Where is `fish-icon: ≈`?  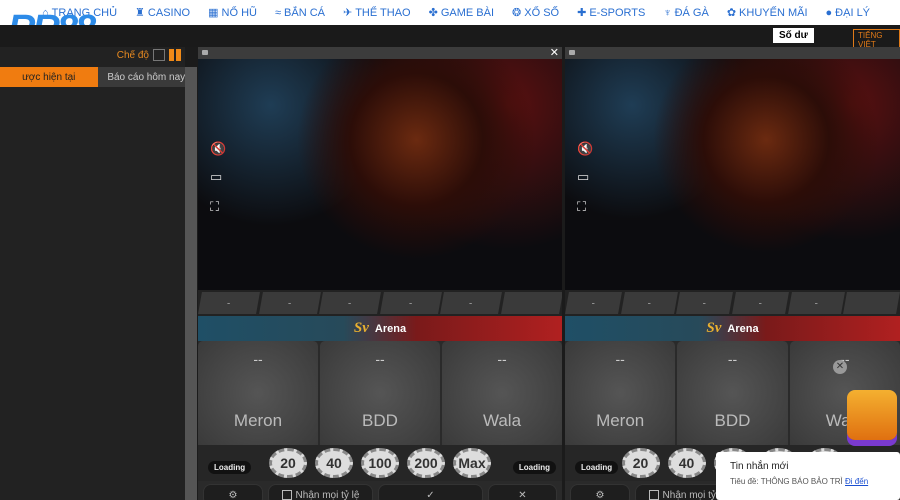 fish-icon: ≈ is located at coordinates (278, 12).